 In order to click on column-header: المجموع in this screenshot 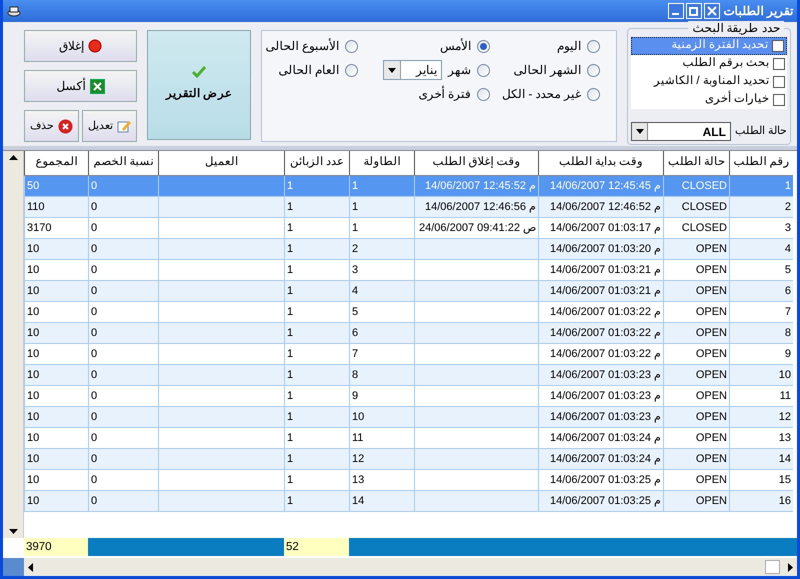, I will do `click(56, 163)`.